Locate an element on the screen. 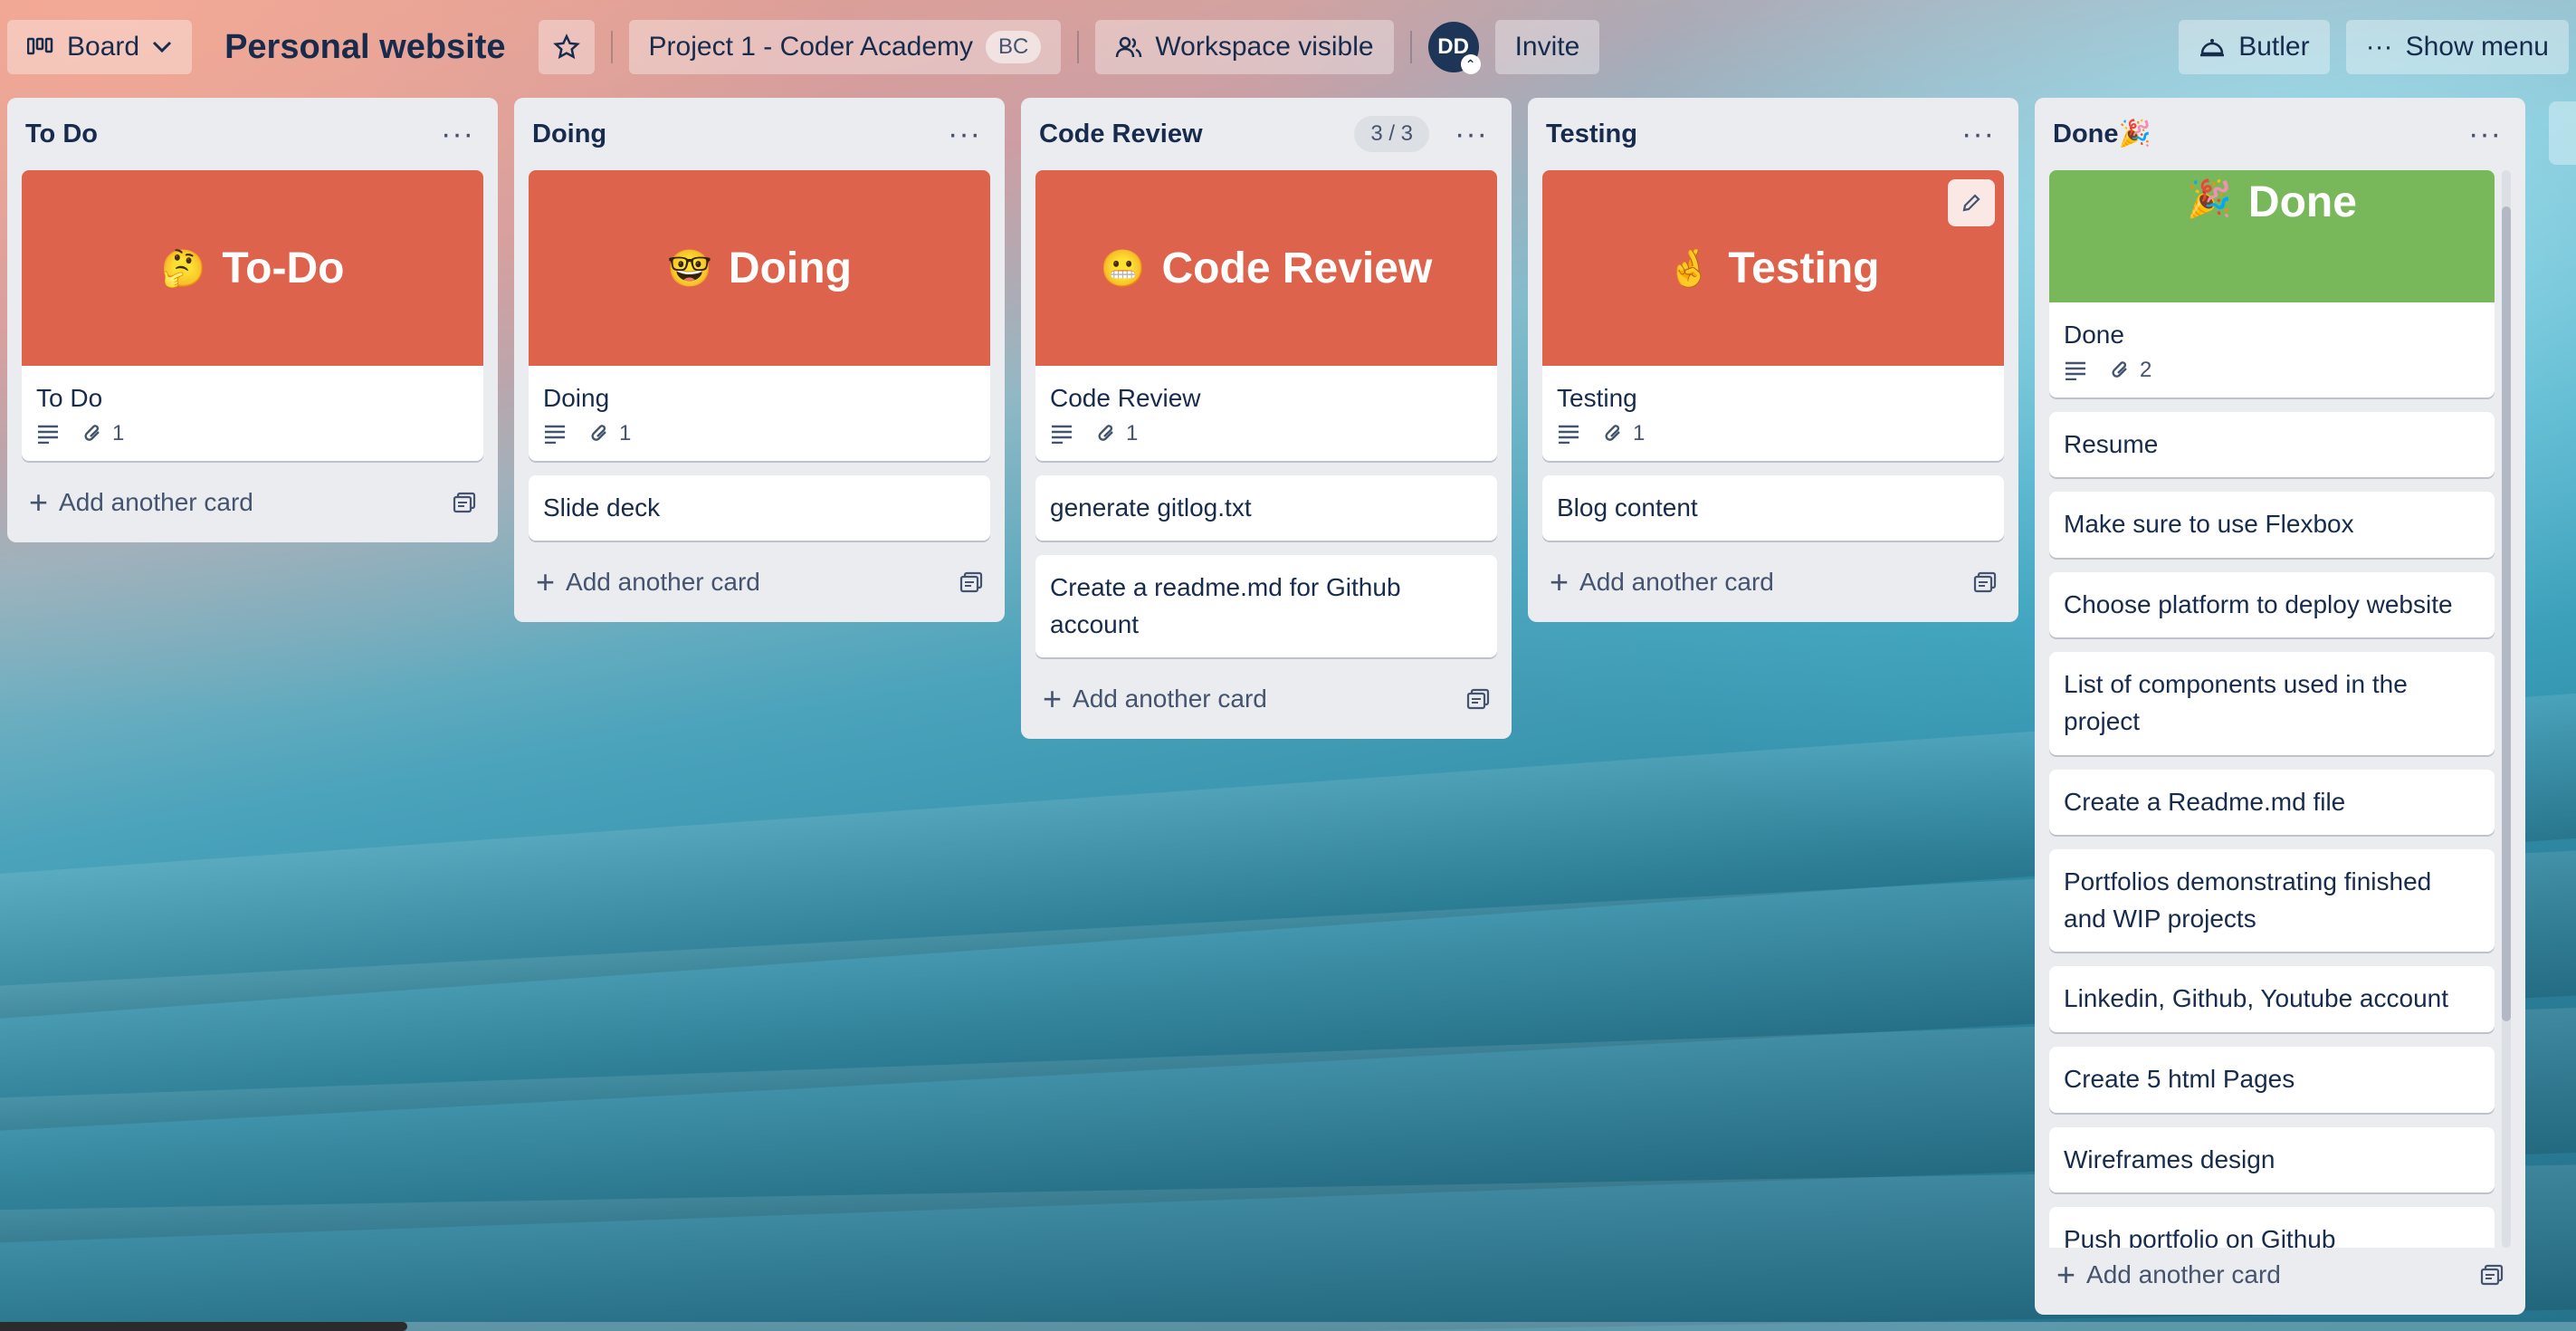 The height and width of the screenshot is (1331, 2576). visibility-button: Workspace visible is located at coordinates (1244, 47).